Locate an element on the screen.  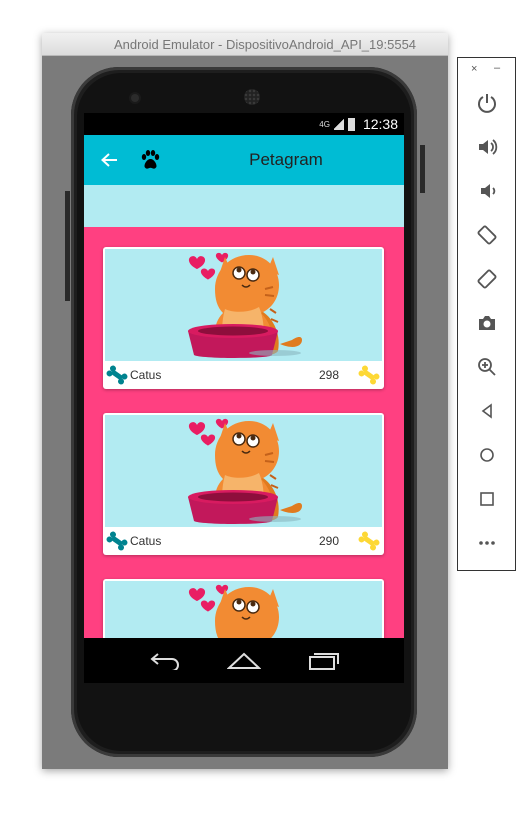
nav-home-icon is located at coordinates (244, 660).